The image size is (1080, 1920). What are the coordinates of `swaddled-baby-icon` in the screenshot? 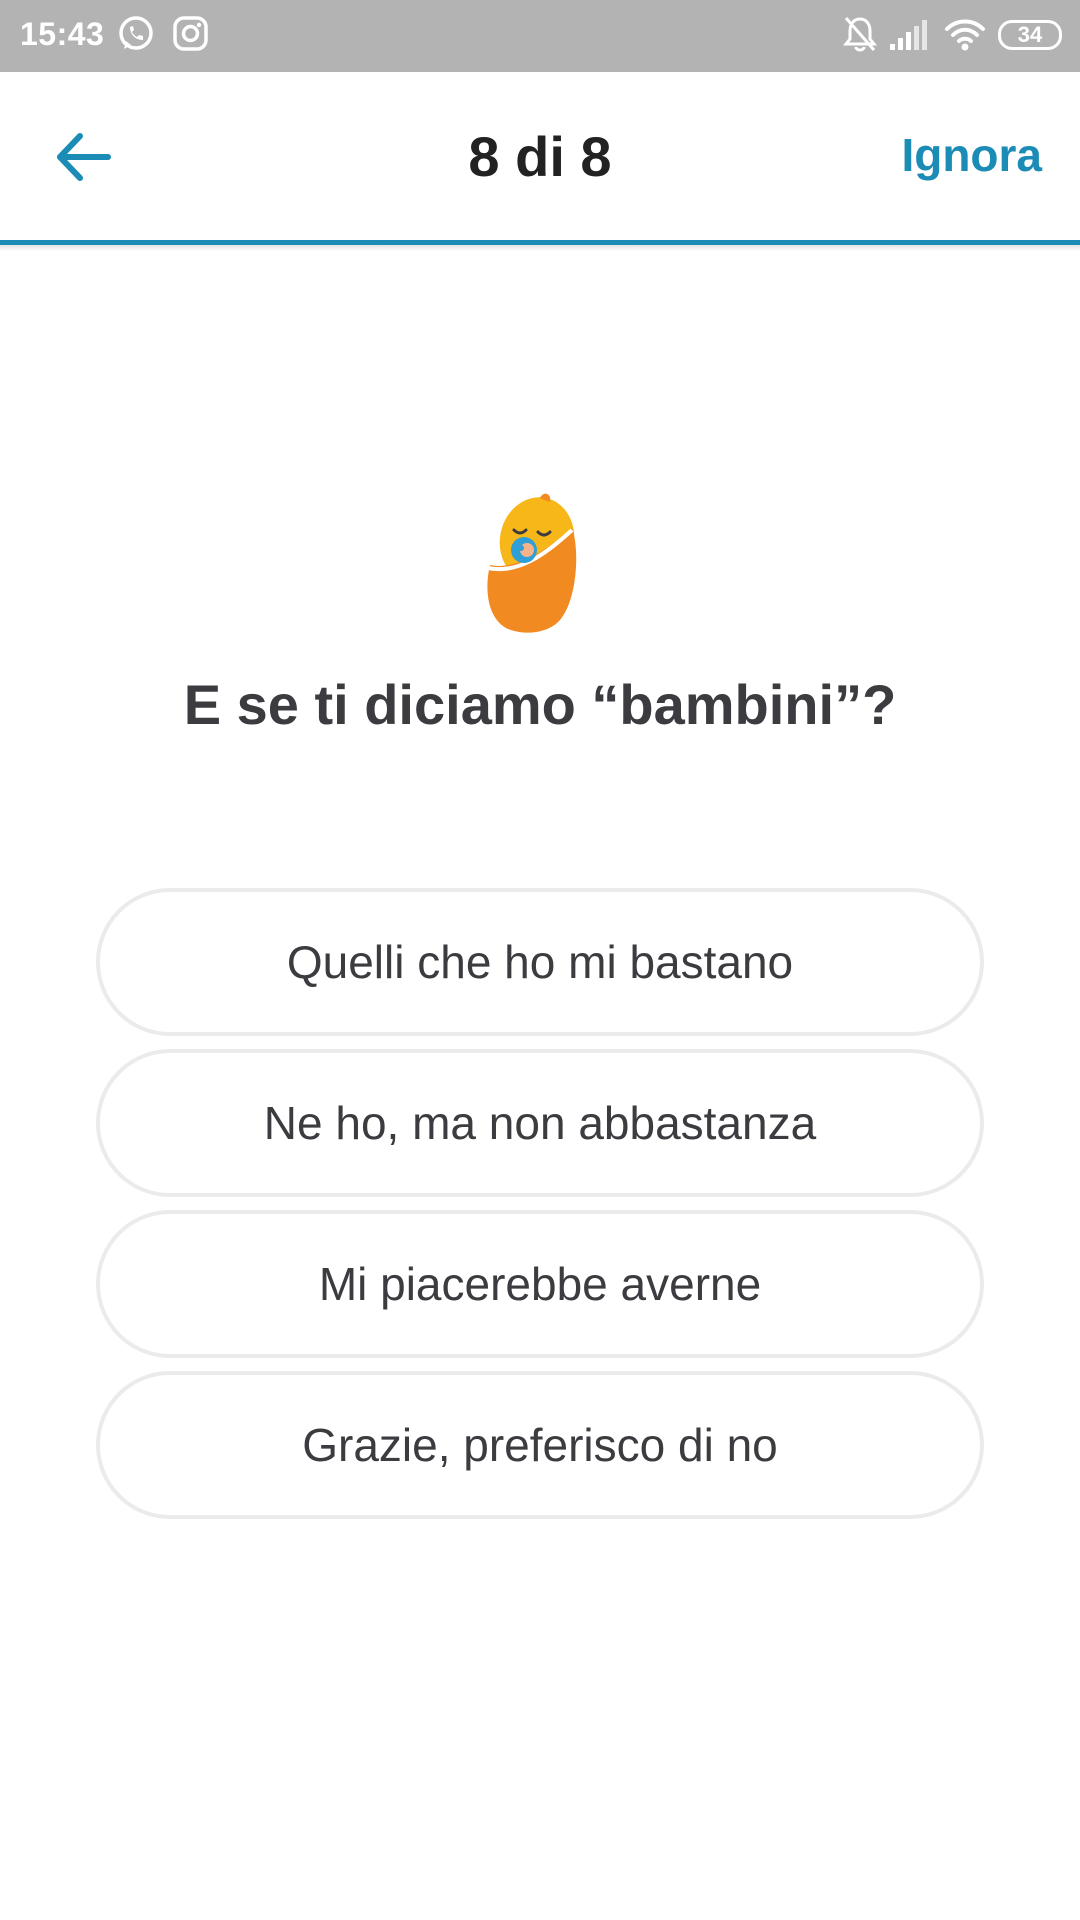 It's located at (532, 563).